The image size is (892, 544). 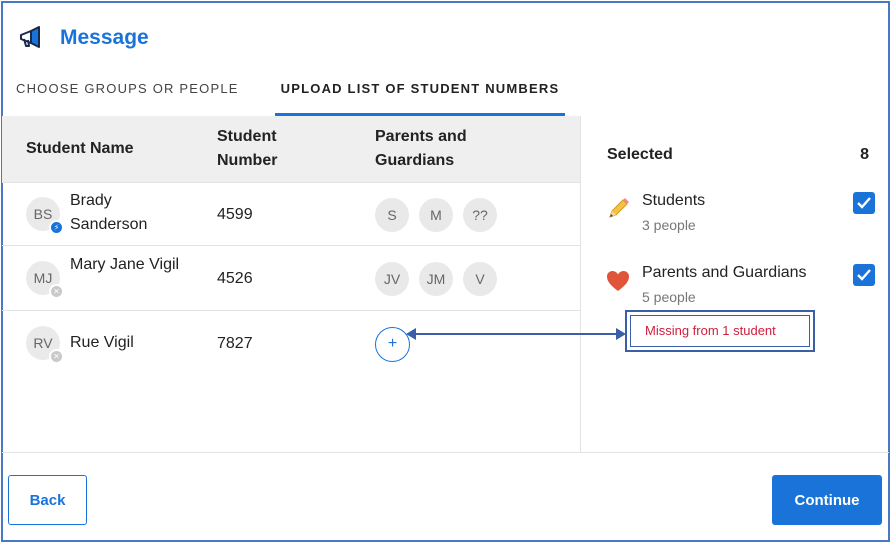 I want to click on avatar-initials: BS, so click(x=43, y=214).